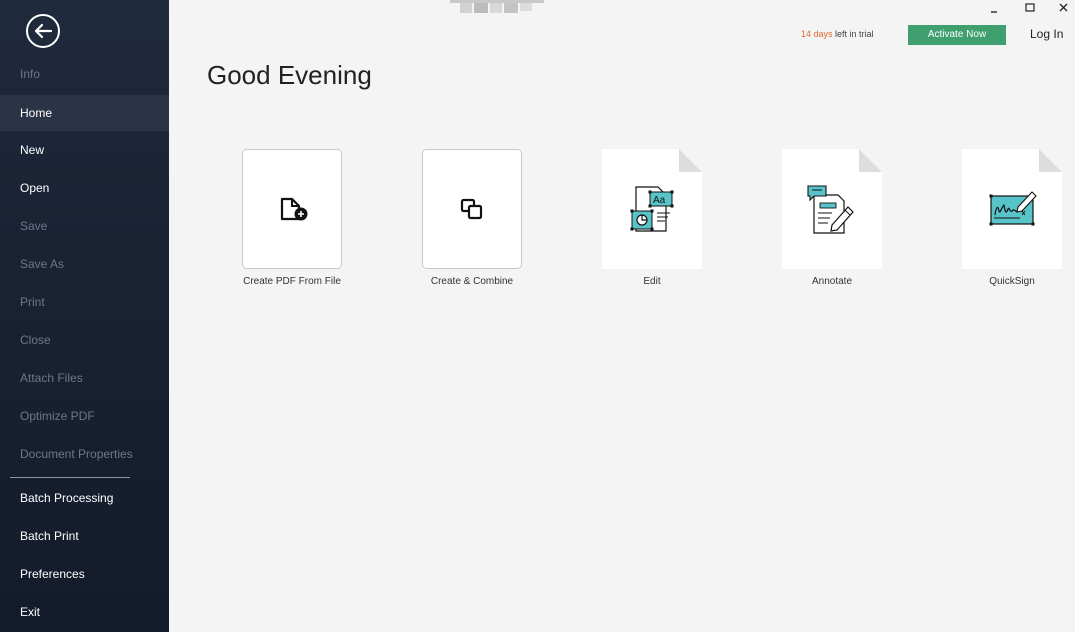 The image size is (1075, 632). I want to click on sidebar-item-print: Print, so click(32, 302).